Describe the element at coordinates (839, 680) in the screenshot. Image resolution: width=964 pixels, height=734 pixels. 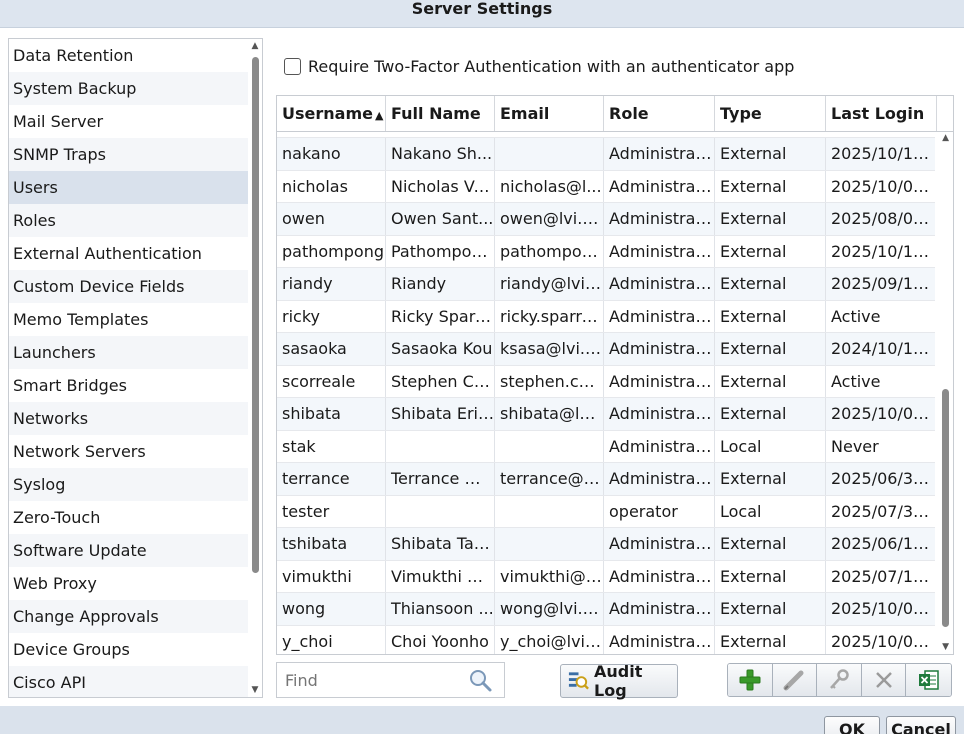
I see `change-password-button` at that location.